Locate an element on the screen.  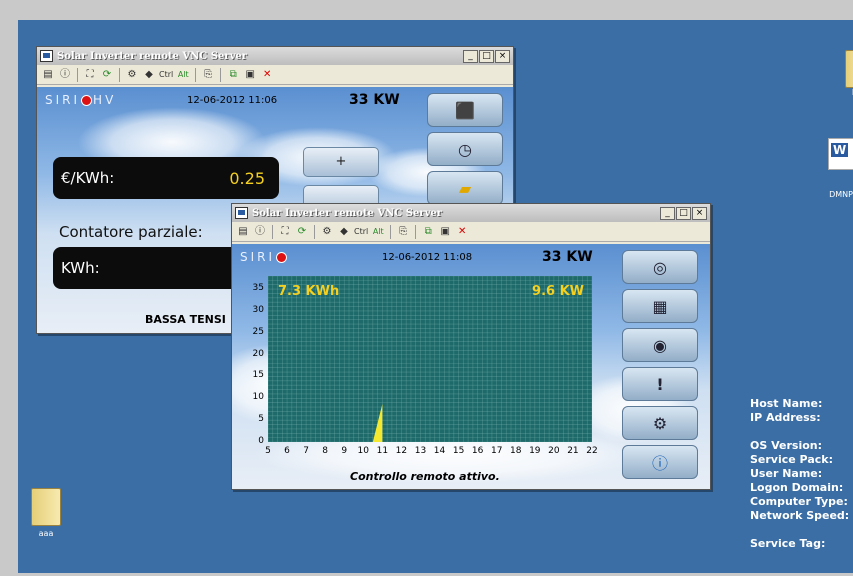
x-tick-label: 14 is located at coordinates (439, 451).